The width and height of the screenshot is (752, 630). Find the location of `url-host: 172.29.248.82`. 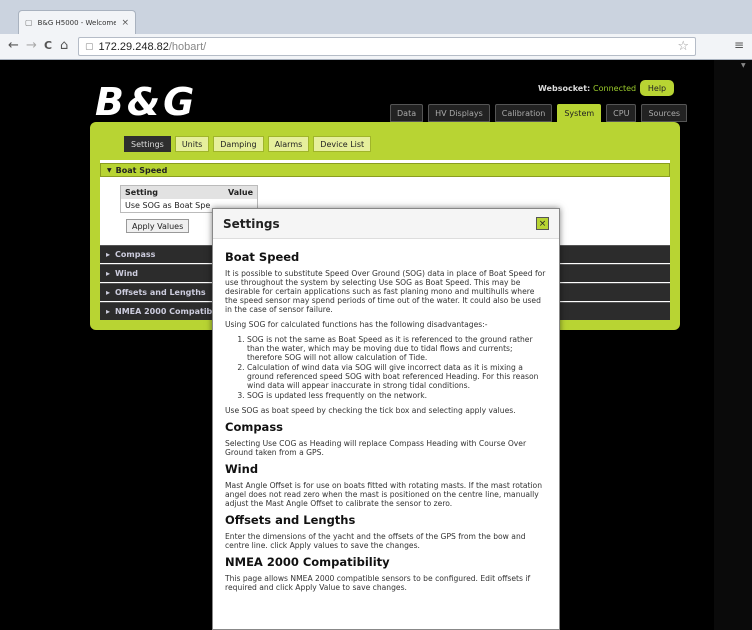

url-host: 172.29.248.82 is located at coordinates (133, 46).